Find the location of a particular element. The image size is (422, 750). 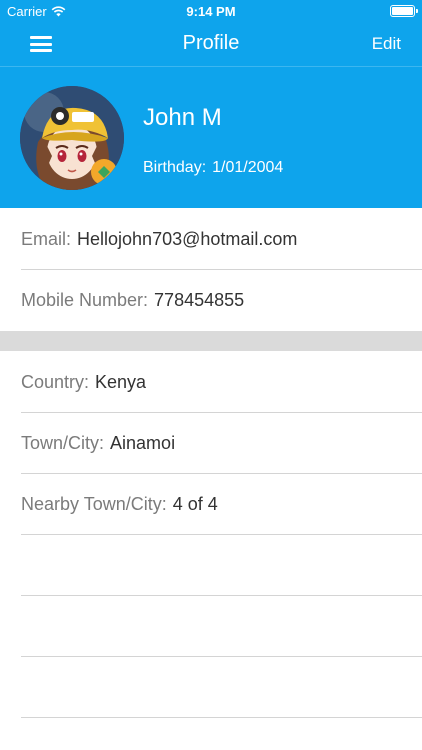

mobile-value: 778454855 is located at coordinates (199, 300).